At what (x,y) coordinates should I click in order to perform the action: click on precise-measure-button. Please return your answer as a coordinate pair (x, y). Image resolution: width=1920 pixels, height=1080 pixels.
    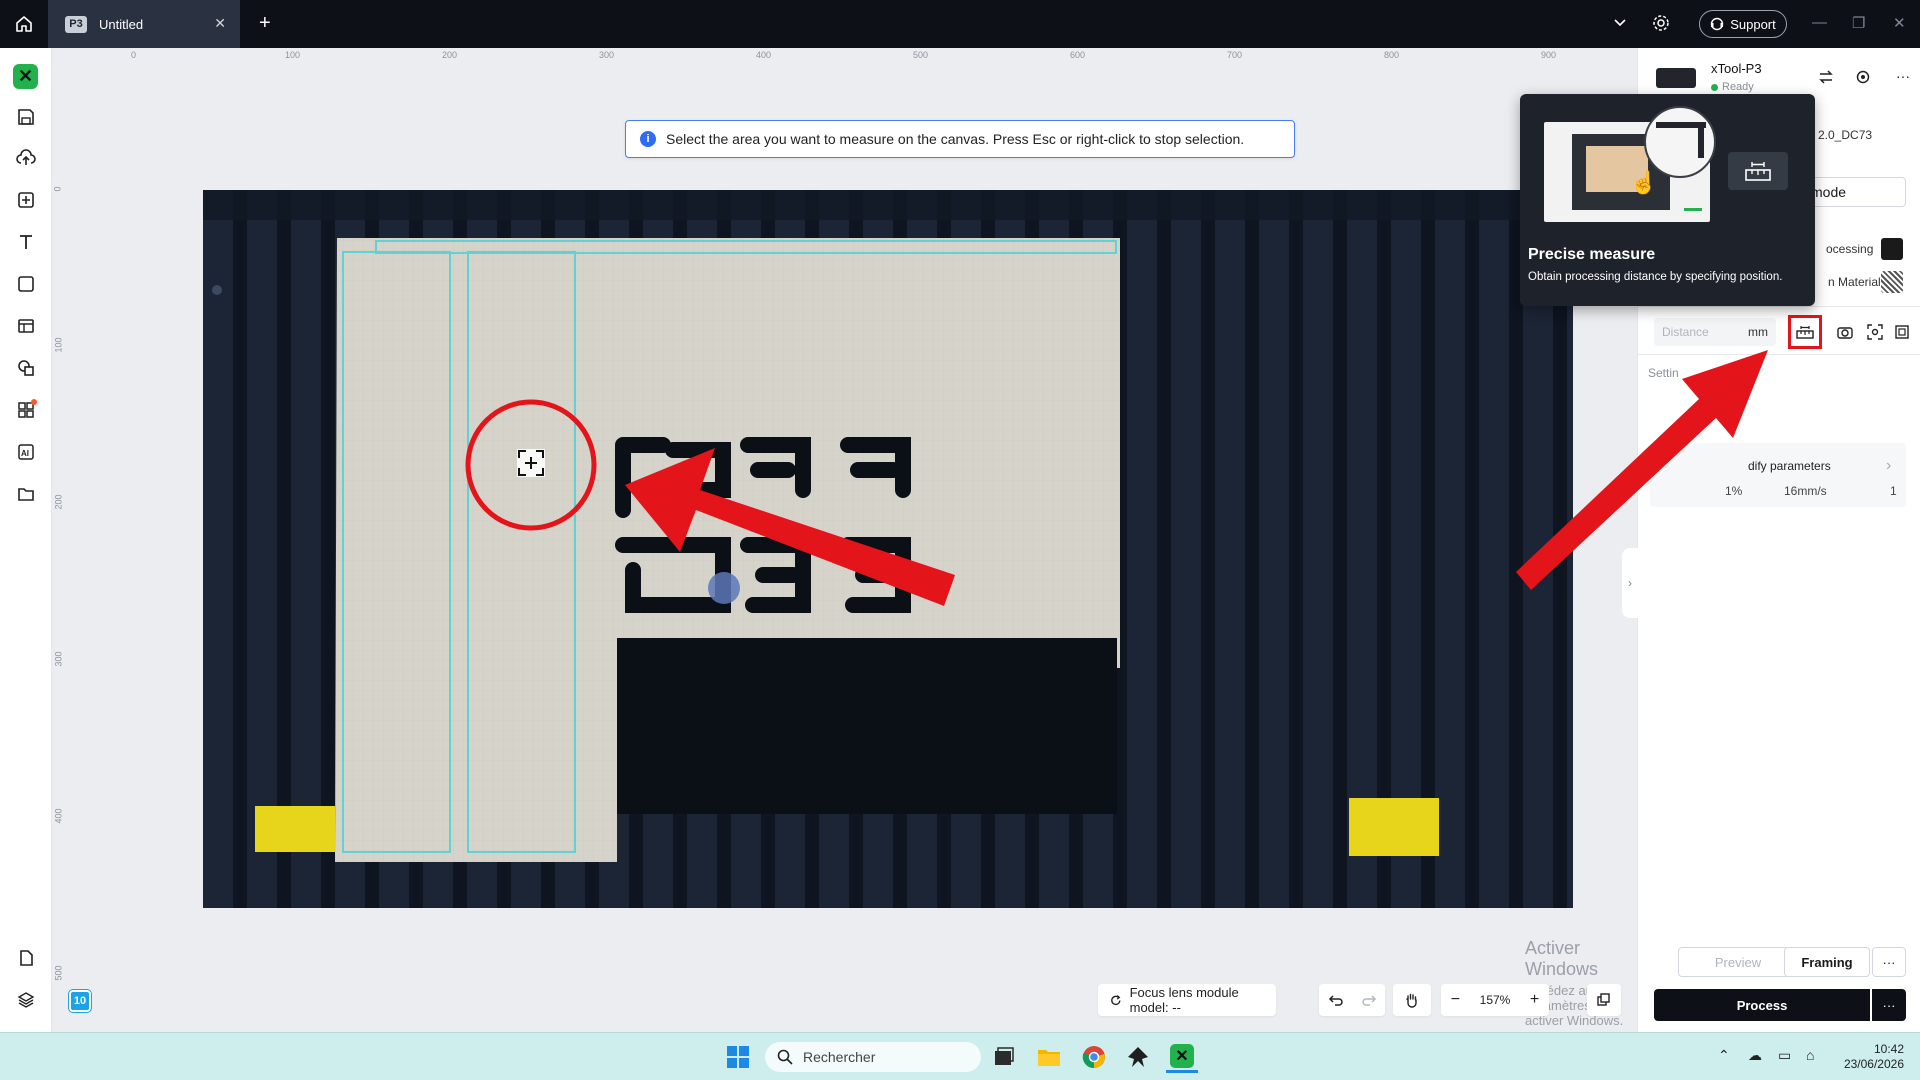
    Looking at the image, I should click on (1805, 332).